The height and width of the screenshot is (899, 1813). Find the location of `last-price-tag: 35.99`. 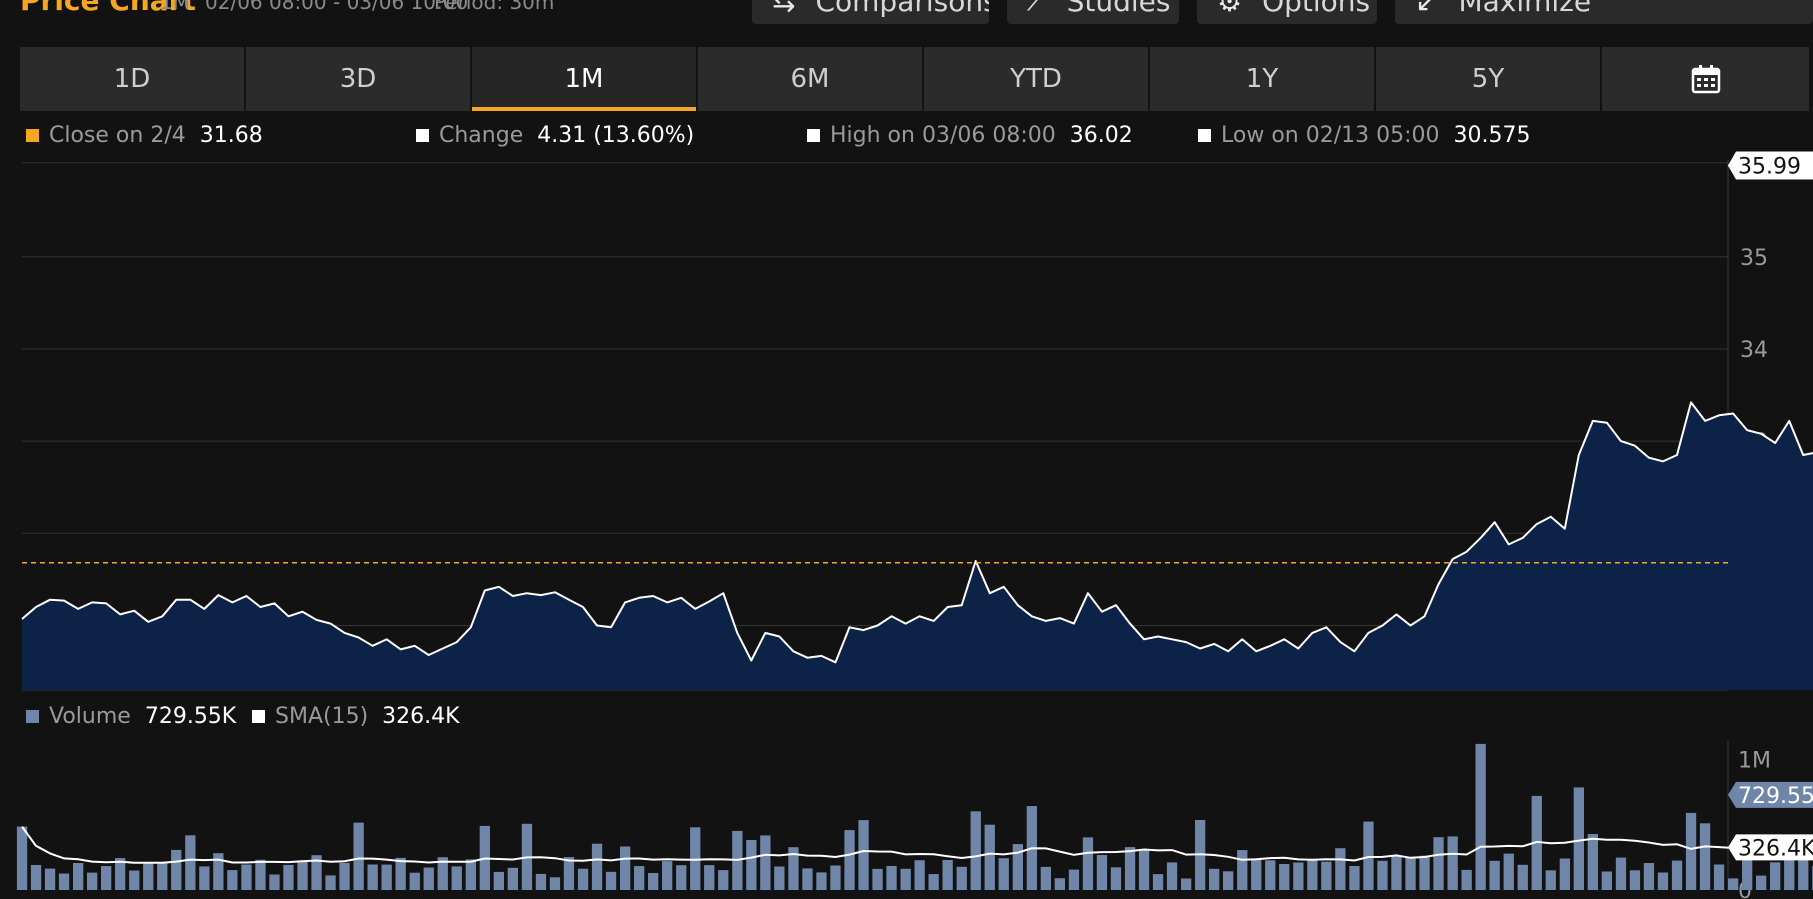

last-price-tag: 35.99 is located at coordinates (1770, 165).